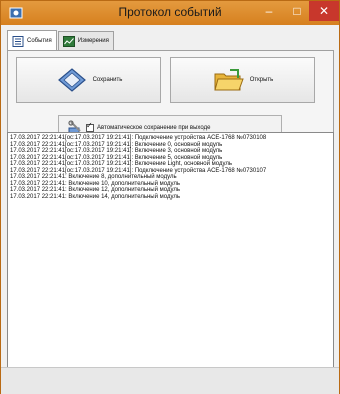 The image size is (340, 394). I want to click on tab-strip: События Измерения, so click(61, 40).